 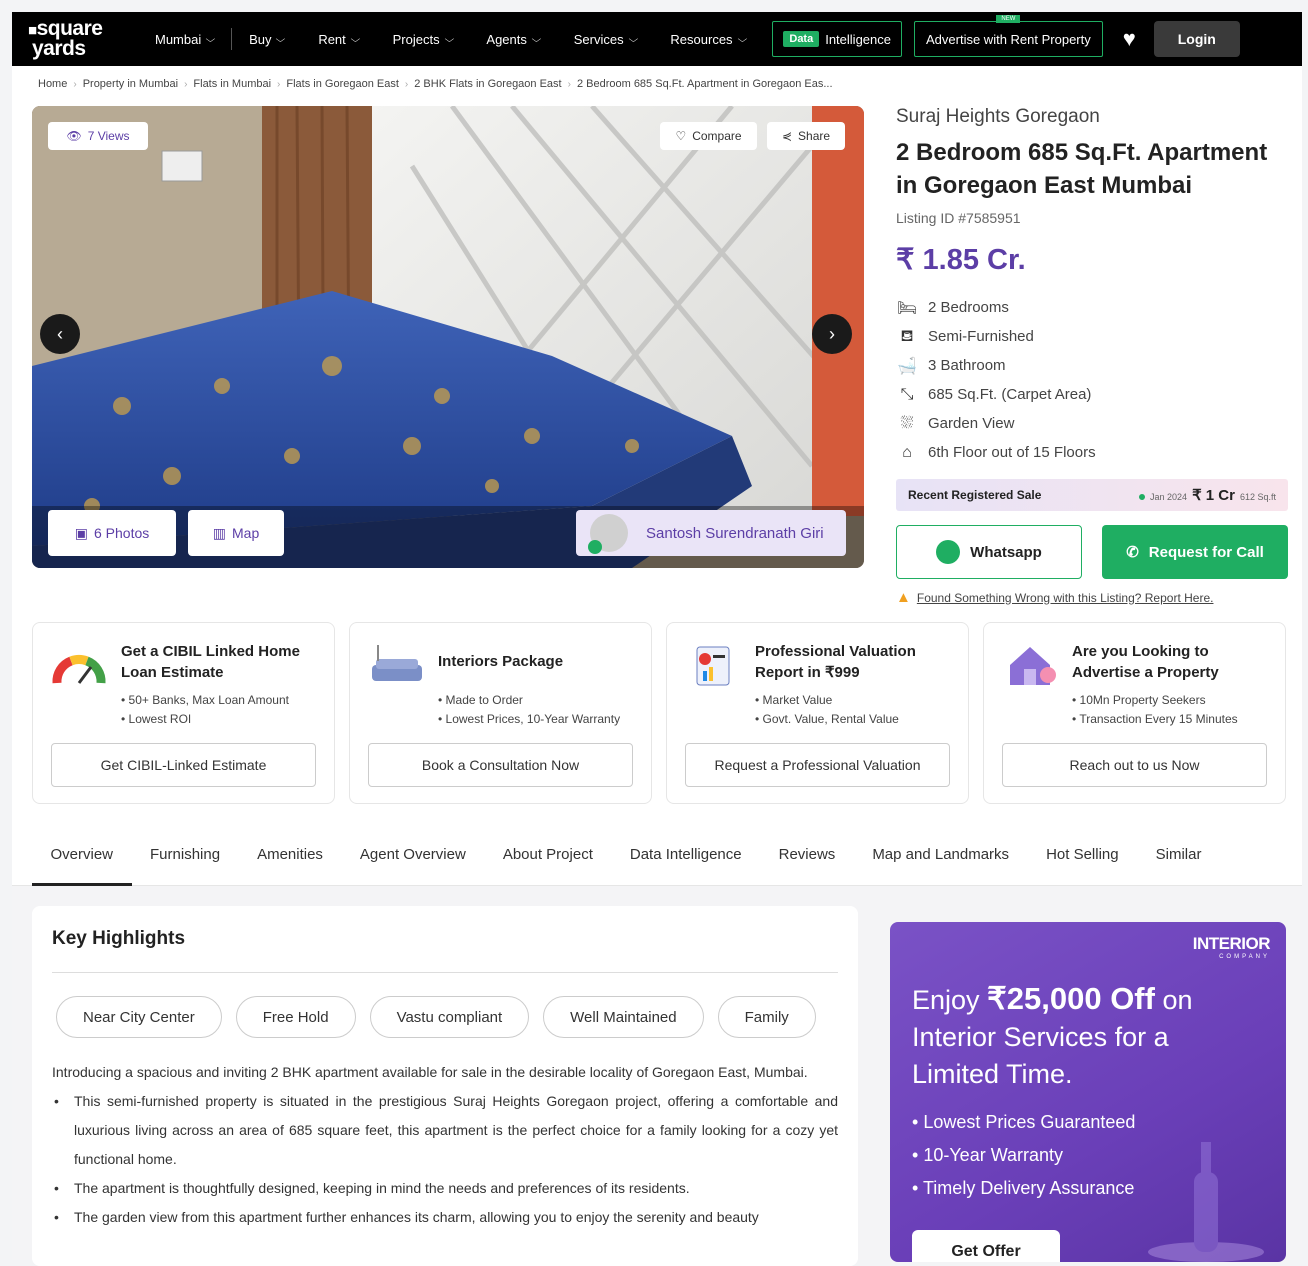 I want to click on tab-amenities: Amenities, so click(x=290, y=855).